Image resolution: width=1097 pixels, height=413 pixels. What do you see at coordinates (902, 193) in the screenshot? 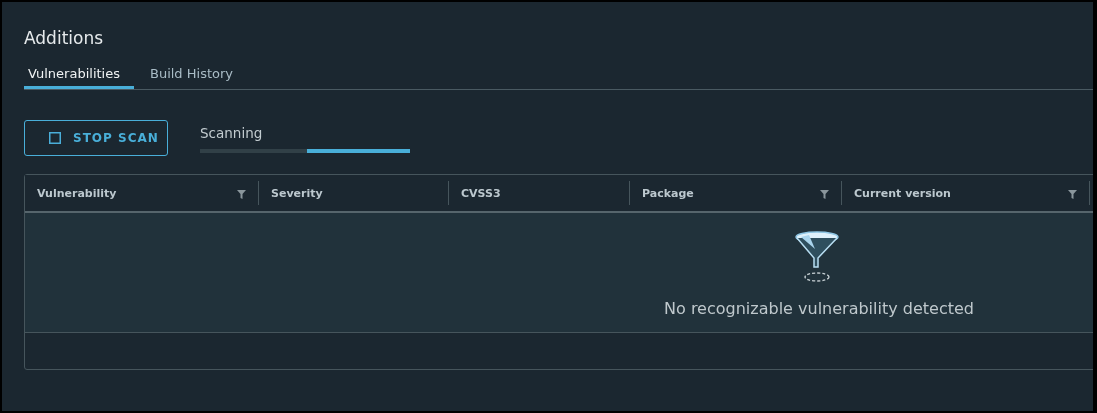
I see `column-header: Current version` at bounding box center [902, 193].